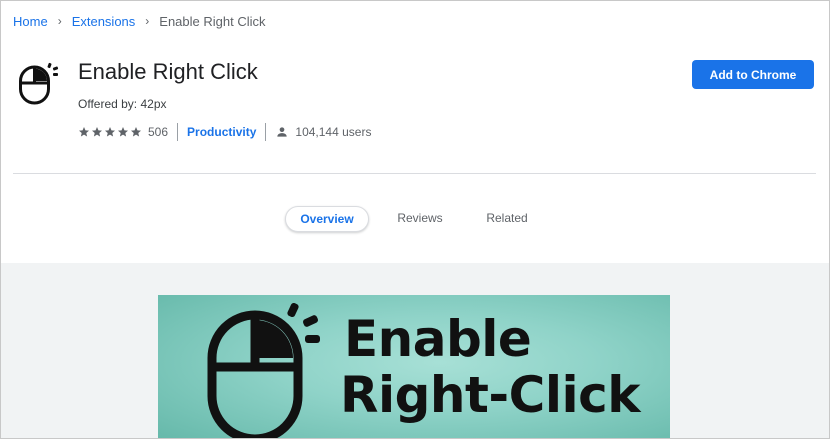  What do you see at coordinates (282, 132) in the screenshot?
I see `person-icon` at bounding box center [282, 132].